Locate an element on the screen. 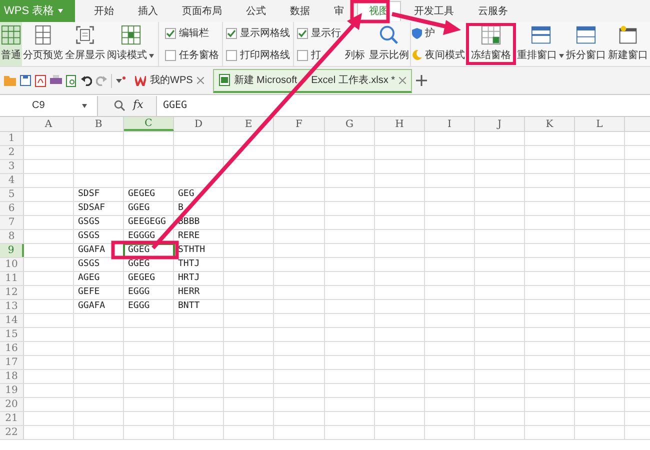  column-header: F is located at coordinates (299, 124).